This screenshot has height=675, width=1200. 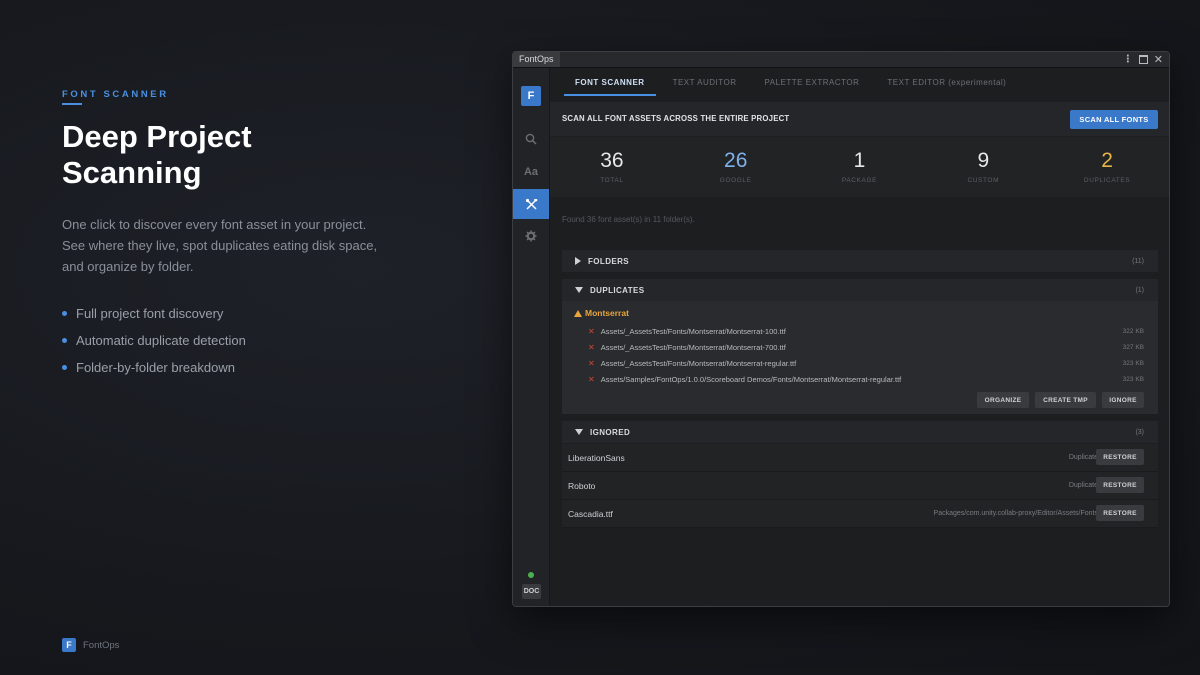 What do you see at coordinates (860, 290) in the screenshot?
I see `duplicates-header: DUPLICATES (1)` at bounding box center [860, 290].